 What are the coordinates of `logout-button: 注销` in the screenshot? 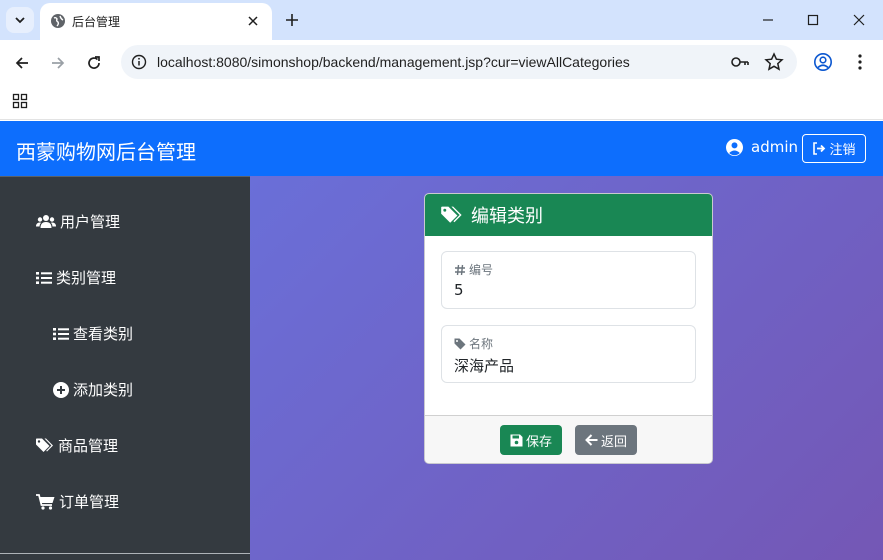 It's located at (834, 148).